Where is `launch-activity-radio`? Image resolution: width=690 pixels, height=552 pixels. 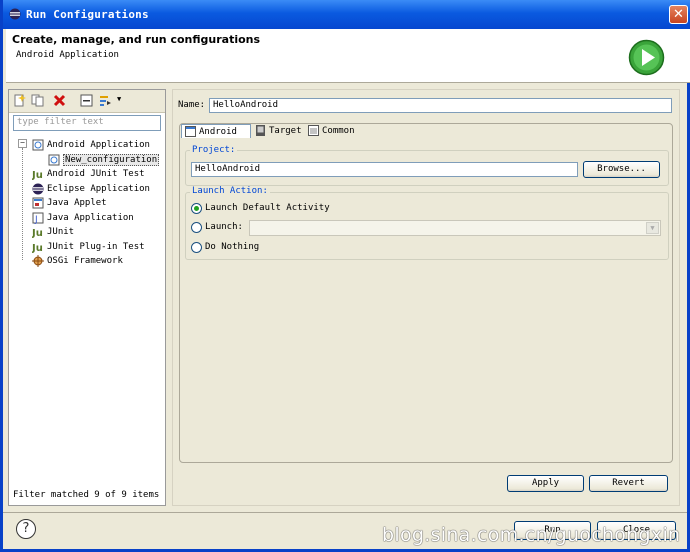
launch-activity-radio is located at coordinates (196, 227).